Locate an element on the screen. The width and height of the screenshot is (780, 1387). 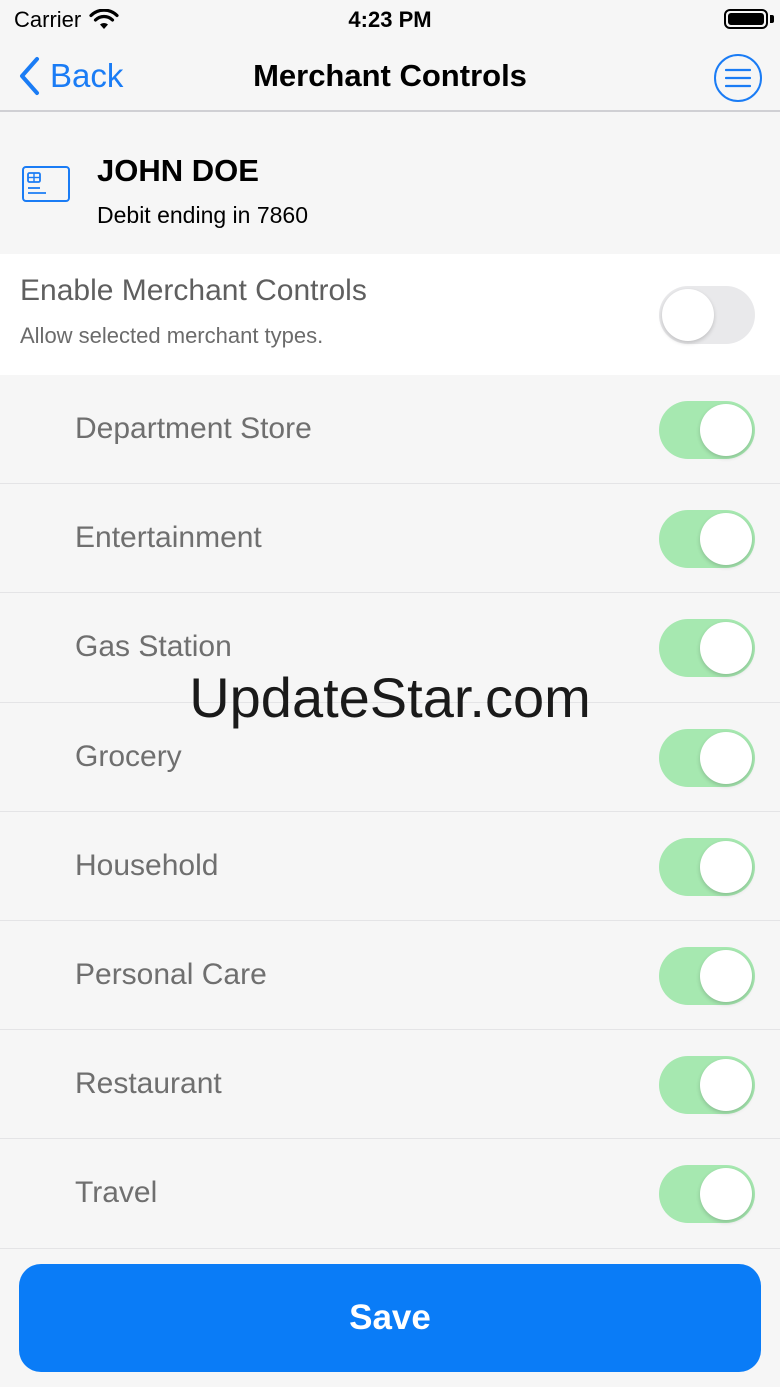
menu-lines-icon is located at coordinates (738, 78).